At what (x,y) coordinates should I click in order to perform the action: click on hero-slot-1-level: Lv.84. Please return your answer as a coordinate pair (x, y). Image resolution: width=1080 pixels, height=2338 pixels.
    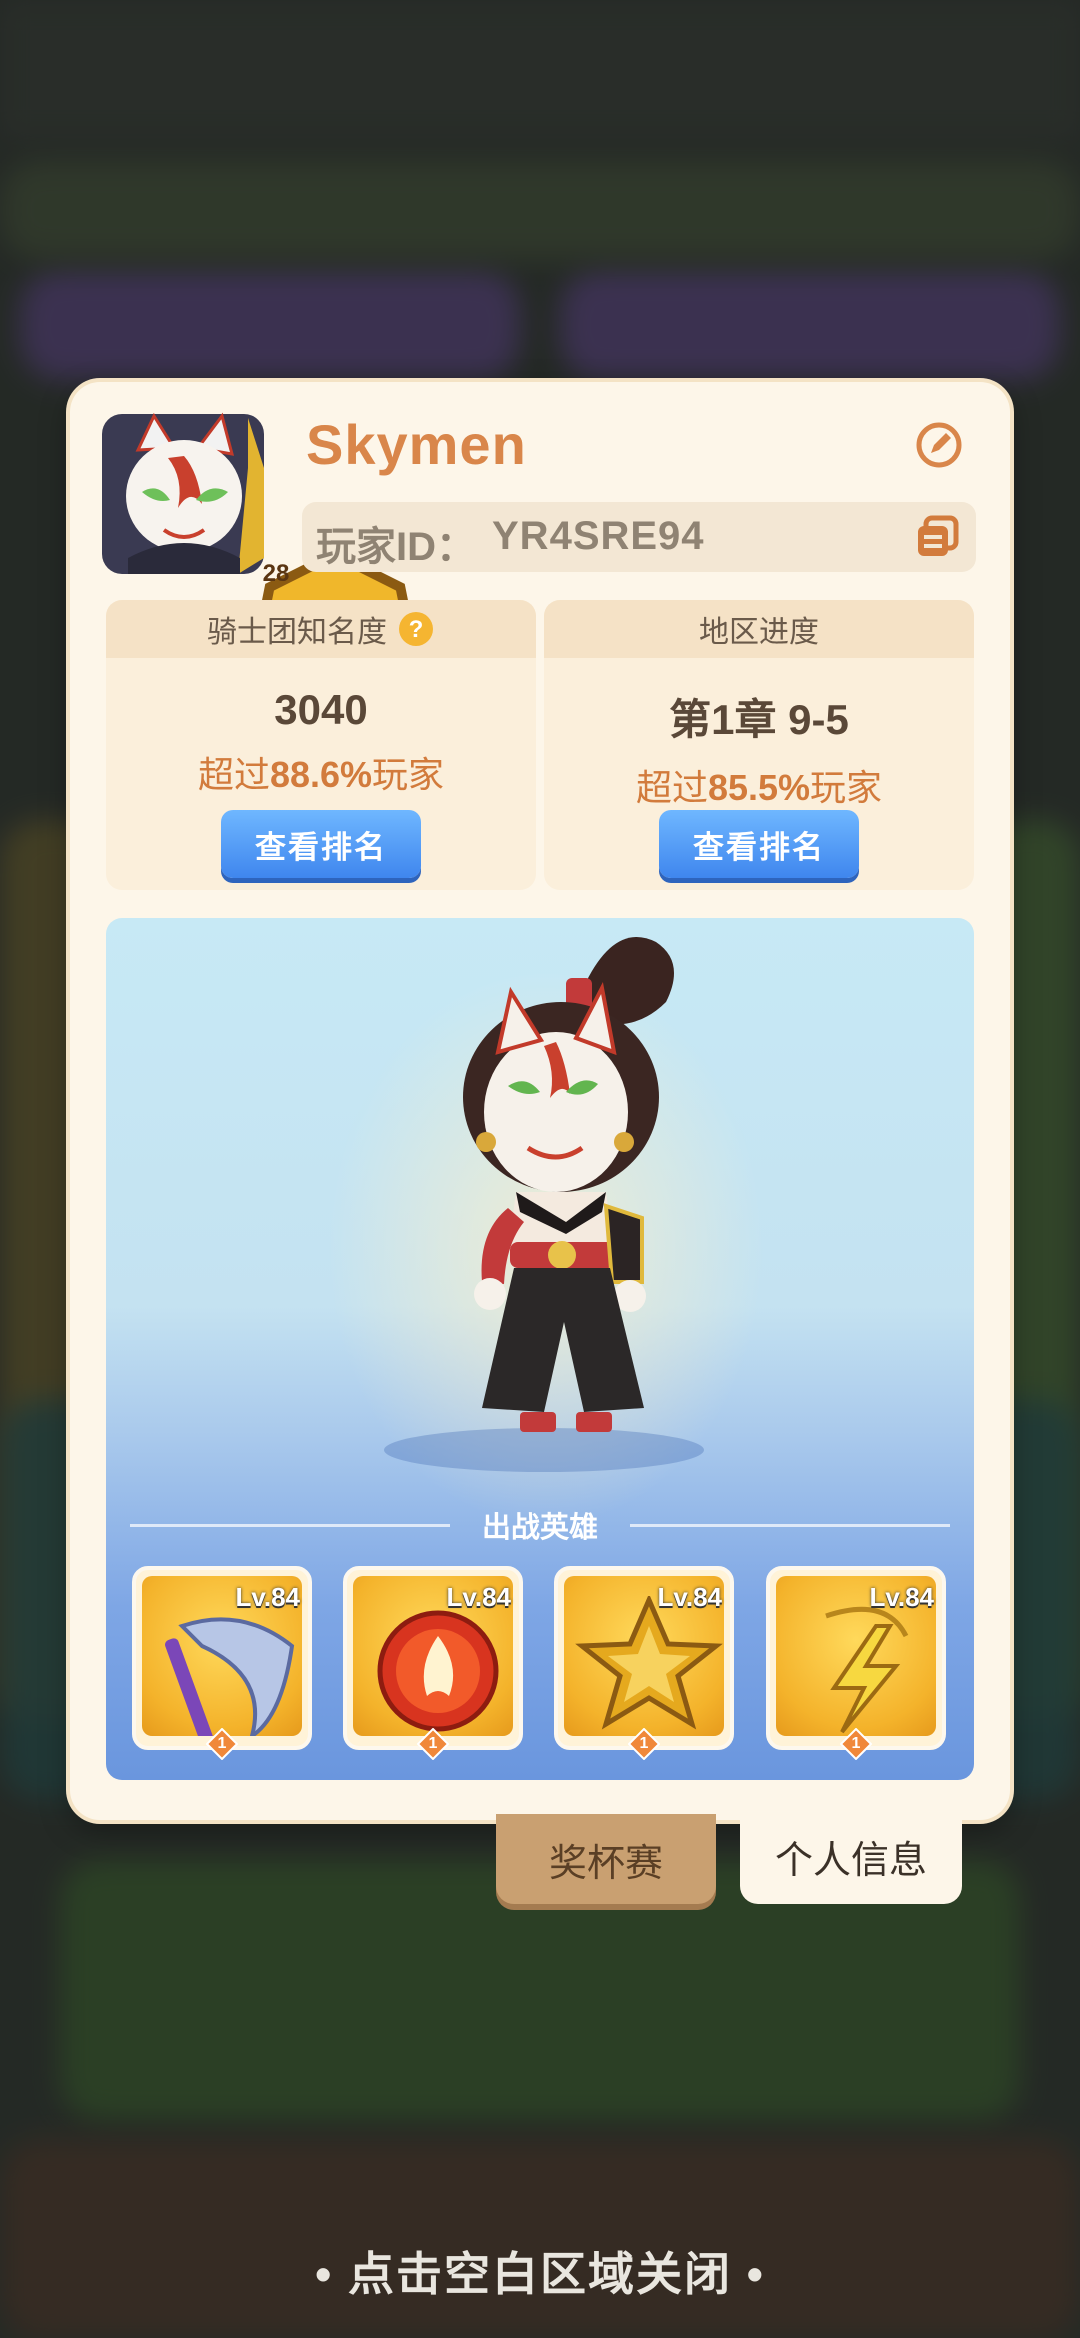
    Looking at the image, I should click on (267, 1597).